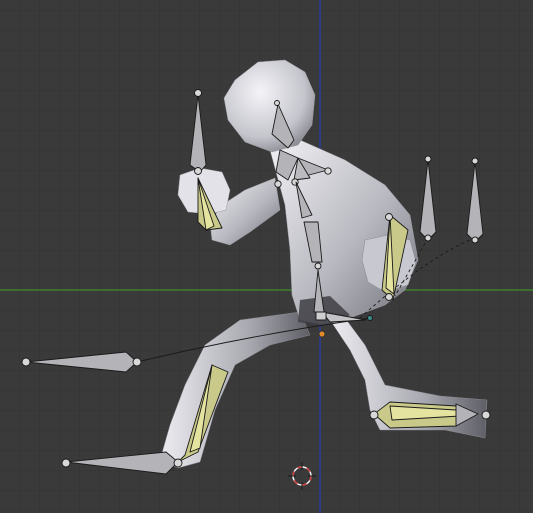  What do you see at coordinates (322, 334) in the screenshot?
I see `object-origin-icon` at bounding box center [322, 334].